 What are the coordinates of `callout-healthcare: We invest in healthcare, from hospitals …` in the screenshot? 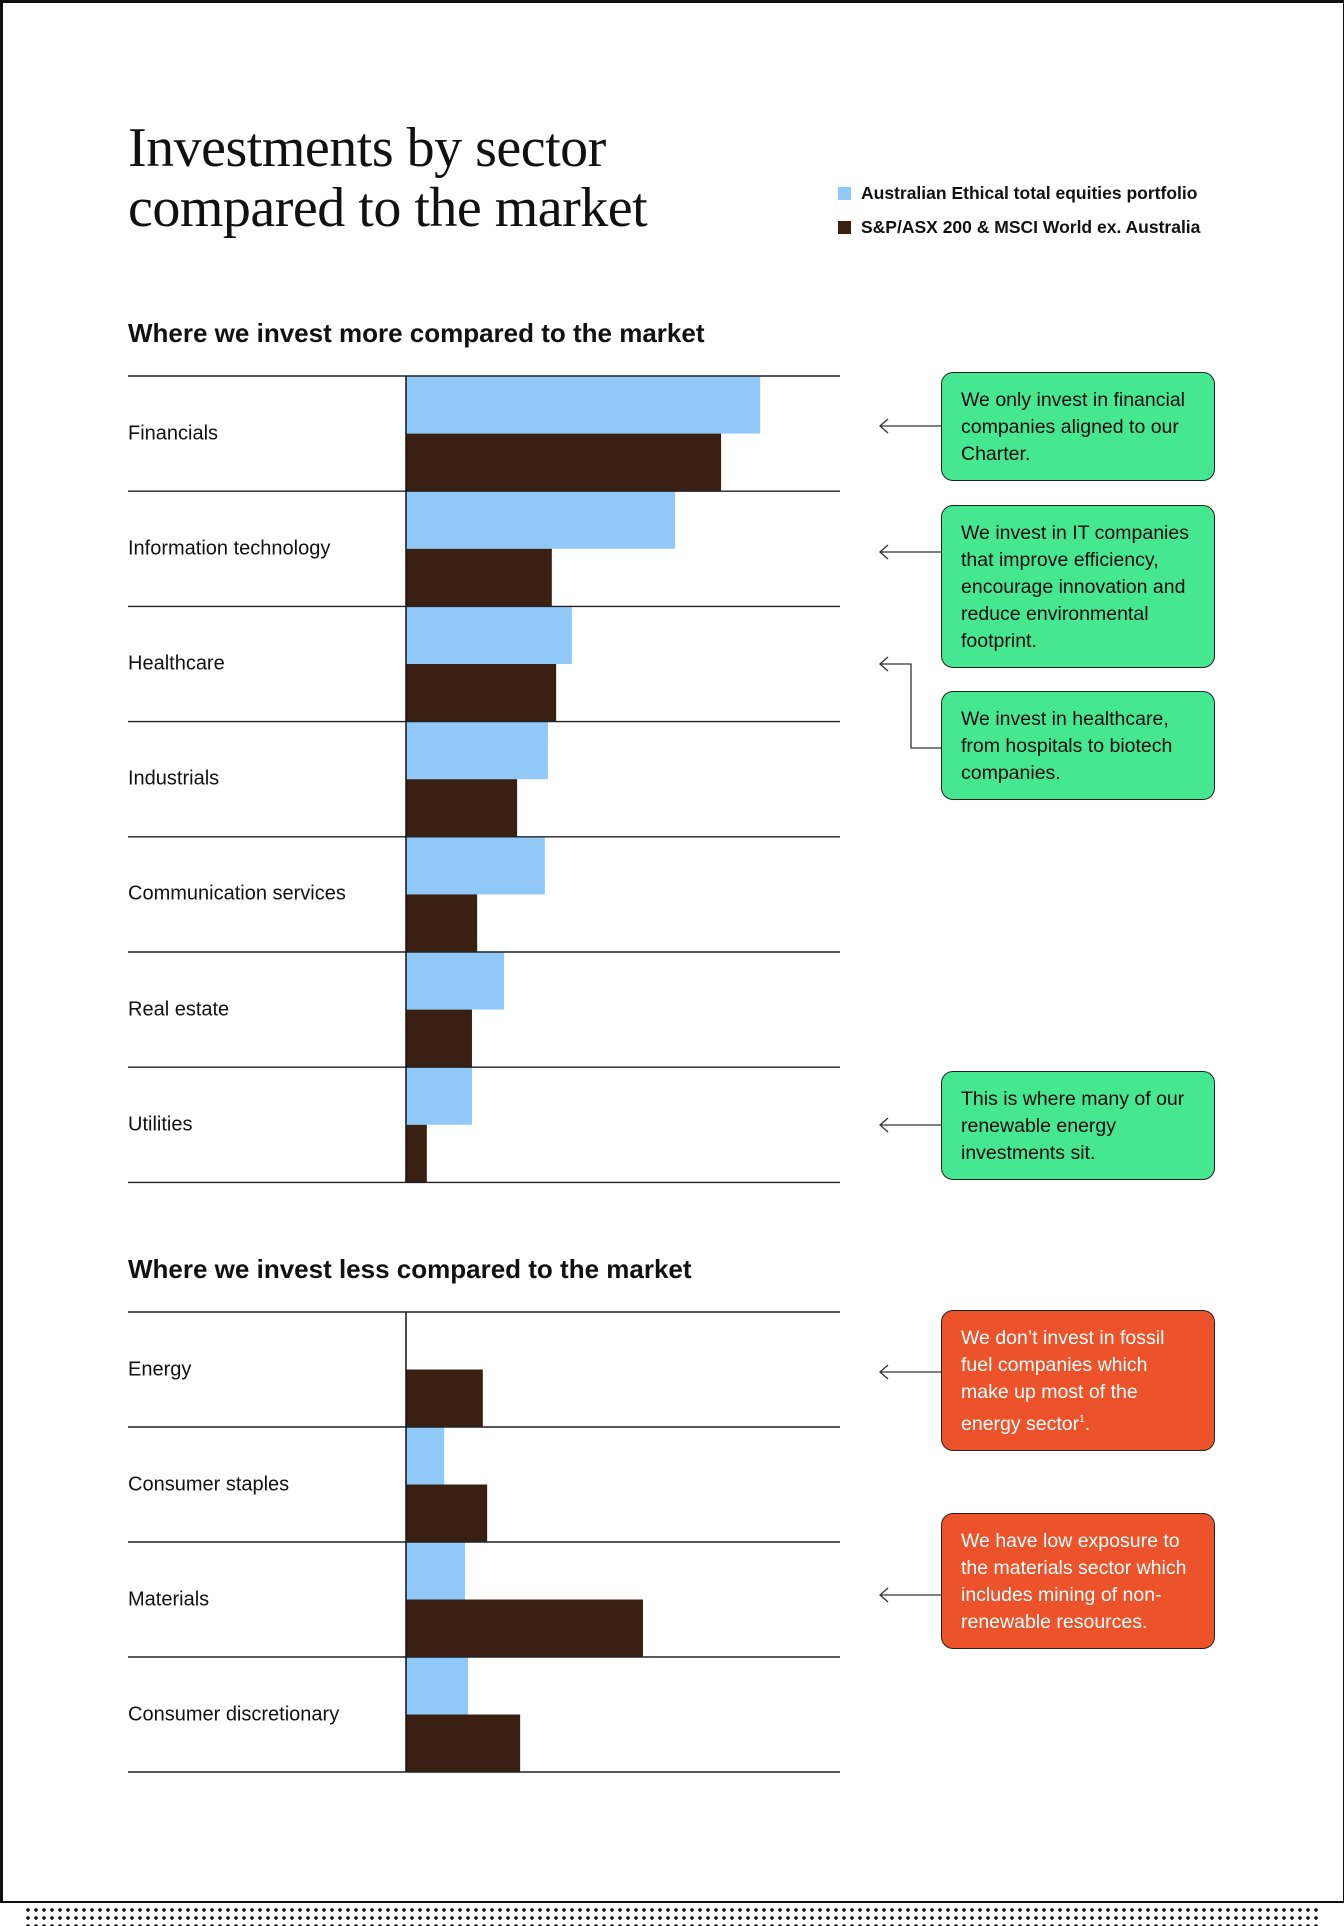 It's located at (1078, 745).